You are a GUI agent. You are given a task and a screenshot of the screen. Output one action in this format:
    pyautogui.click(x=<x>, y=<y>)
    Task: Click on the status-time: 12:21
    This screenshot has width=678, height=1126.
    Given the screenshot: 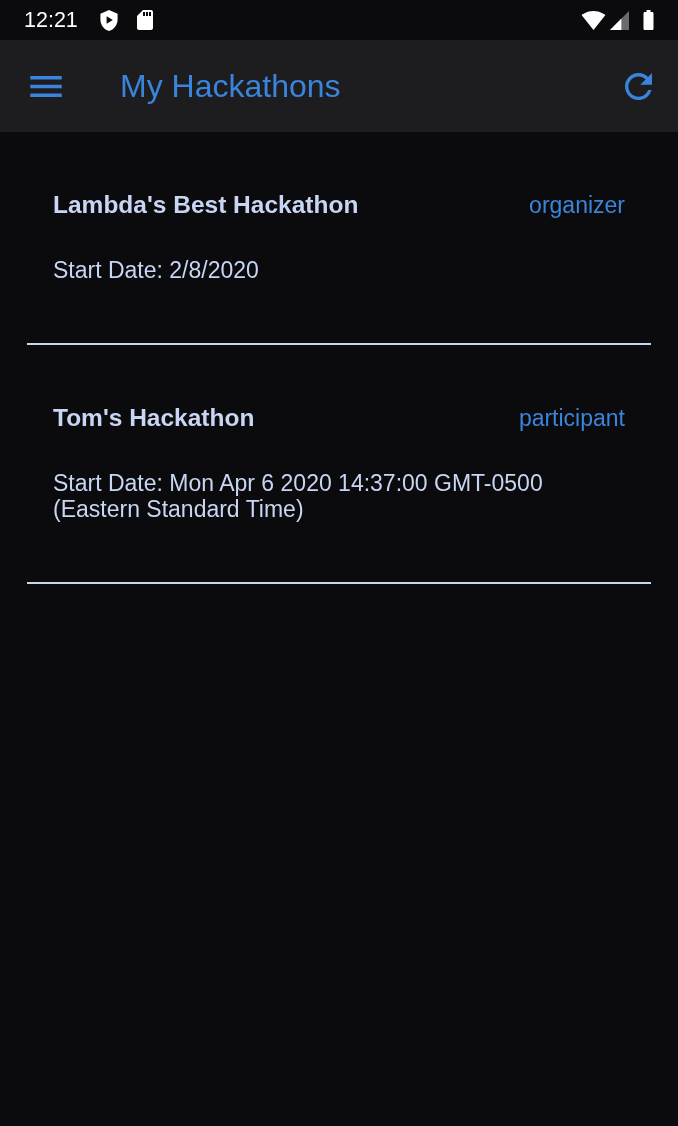 What is the action you would take?
    pyautogui.click(x=51, y=20)
    